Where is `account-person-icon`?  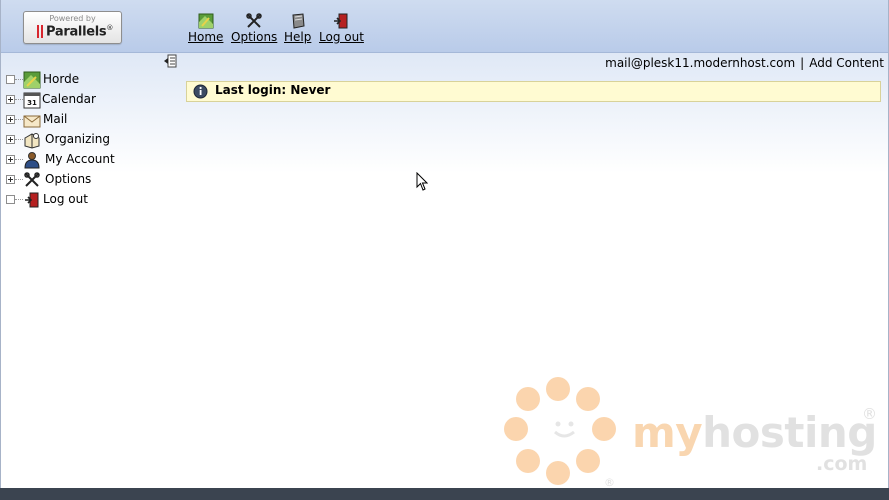
account-person-icon is located at coordinates (32, 160).